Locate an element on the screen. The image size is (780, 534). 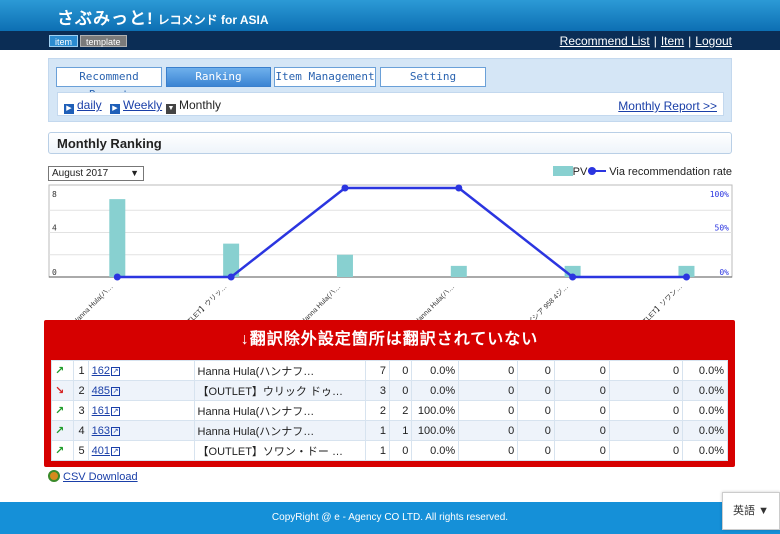
legend-pv-swatch is located at coordinates (562, 171).